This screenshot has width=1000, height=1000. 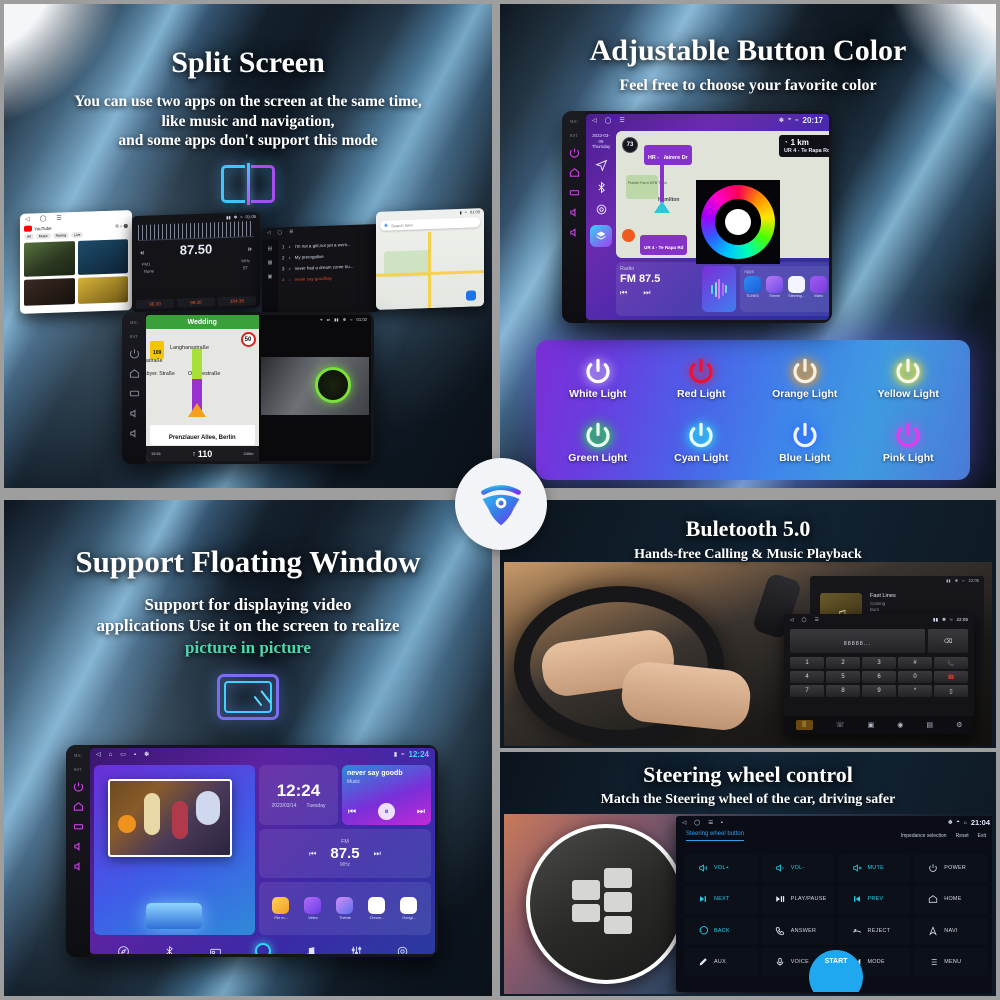 What do you see at coordinates (262, 946) in the screenshot?
I see `dock` at bounding box center [262, 946].